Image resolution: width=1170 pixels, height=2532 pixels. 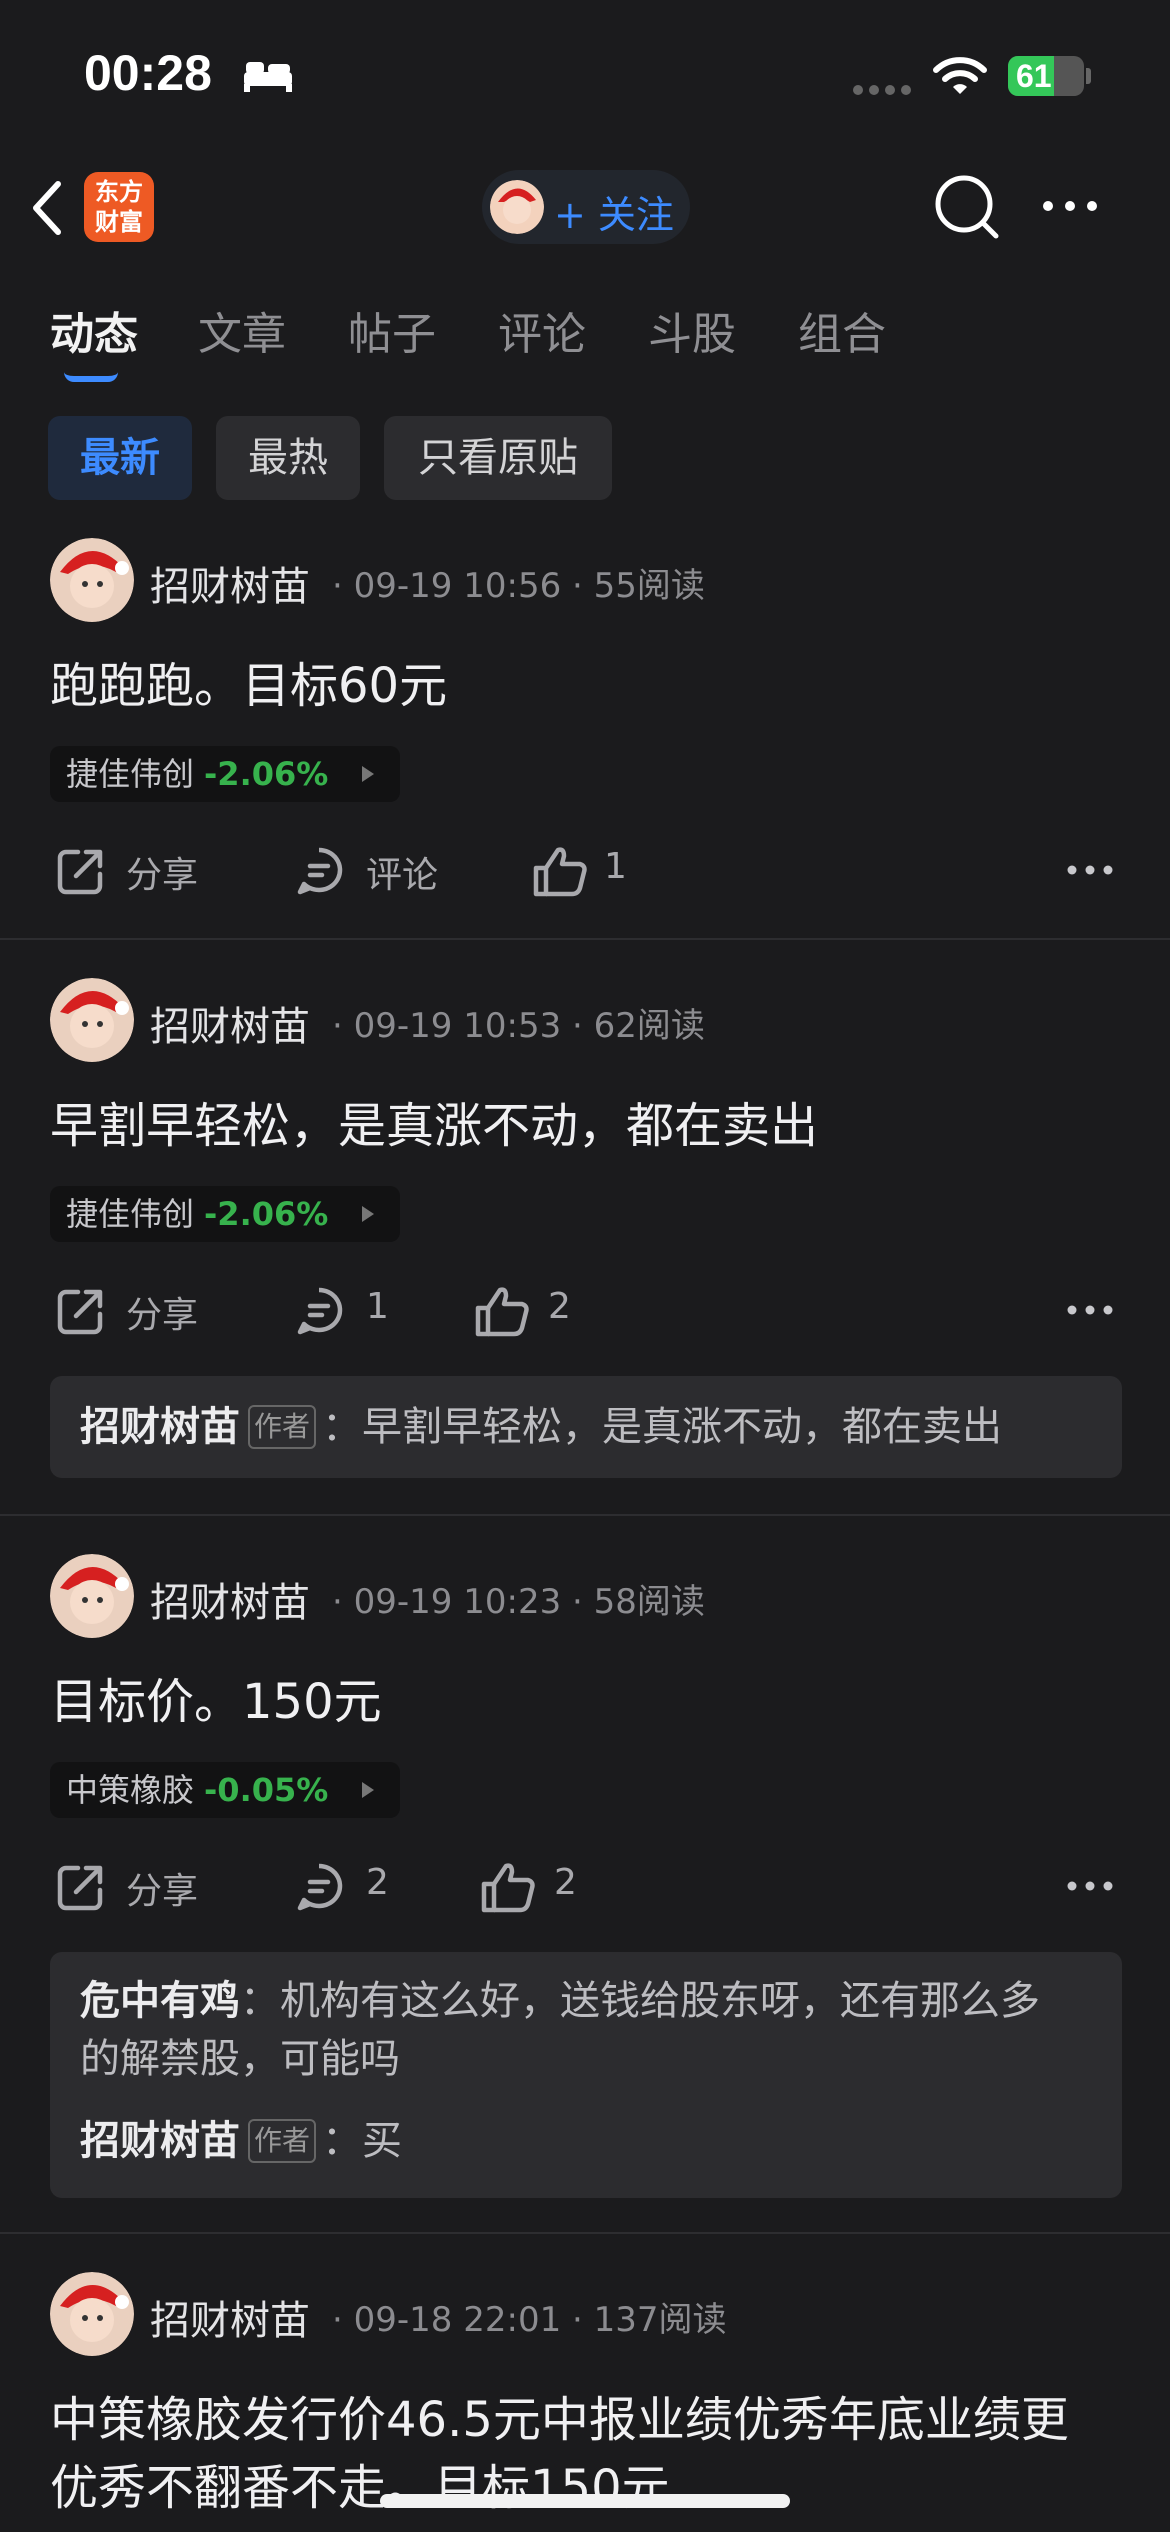 I want to click on stock-change: -0.05%, so click(x=266, y=1790).